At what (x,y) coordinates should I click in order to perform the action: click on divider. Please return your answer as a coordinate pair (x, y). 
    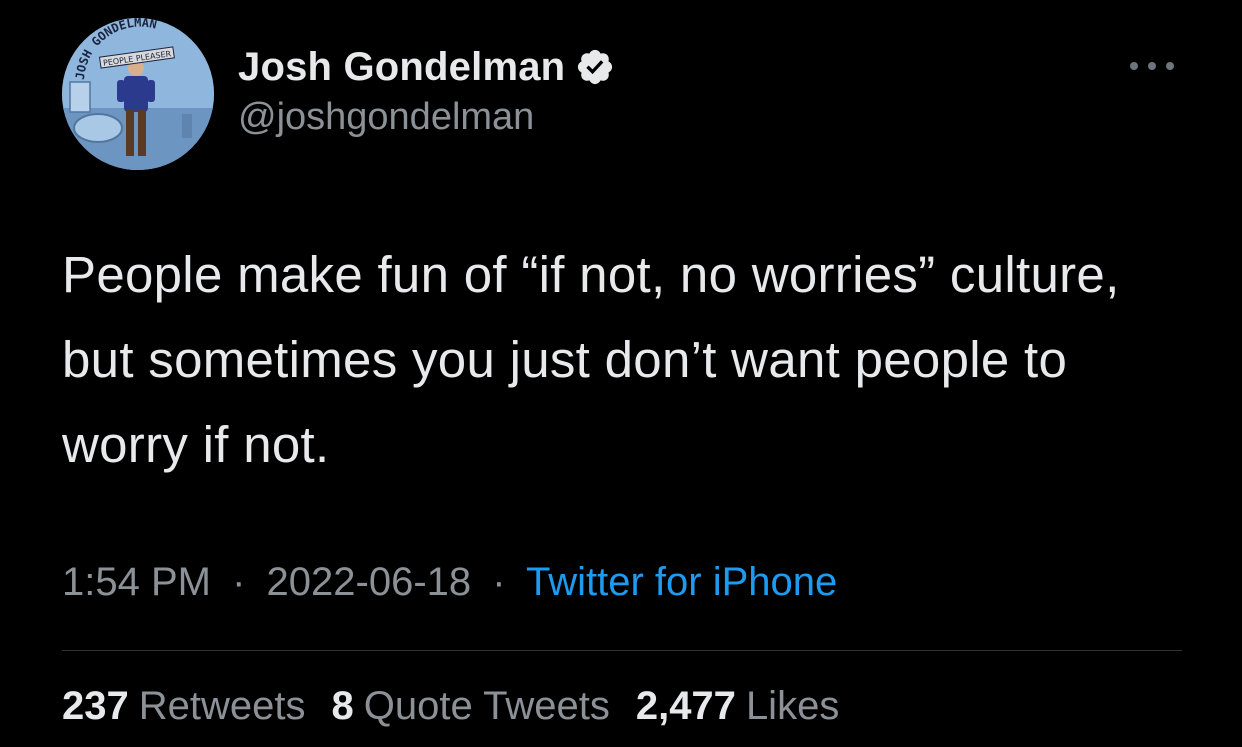
    Looking at the image, I should click on (622, 650).